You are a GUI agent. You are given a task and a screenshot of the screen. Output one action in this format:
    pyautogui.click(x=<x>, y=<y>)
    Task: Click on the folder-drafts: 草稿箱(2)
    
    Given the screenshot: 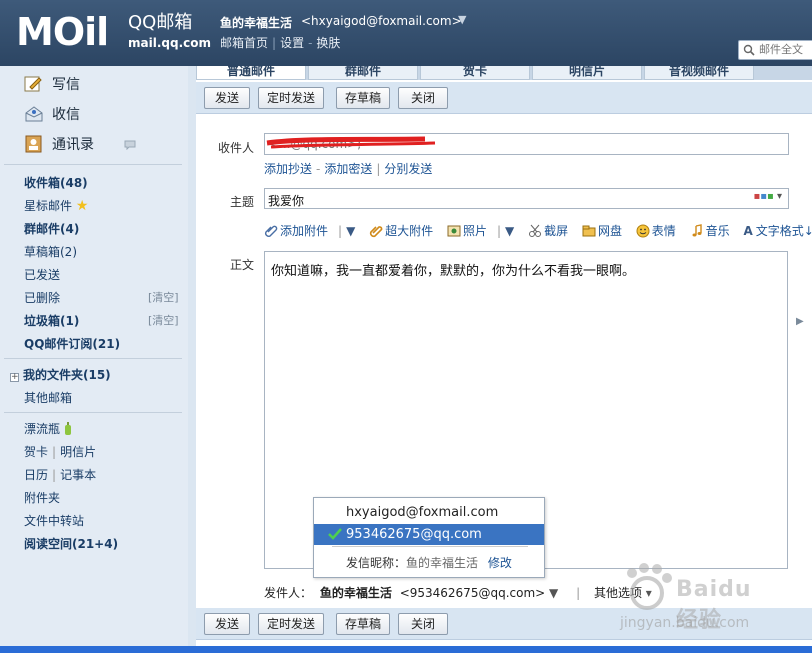 What is the action you would take?
    pyautogui.click(x=50, y=251)
    